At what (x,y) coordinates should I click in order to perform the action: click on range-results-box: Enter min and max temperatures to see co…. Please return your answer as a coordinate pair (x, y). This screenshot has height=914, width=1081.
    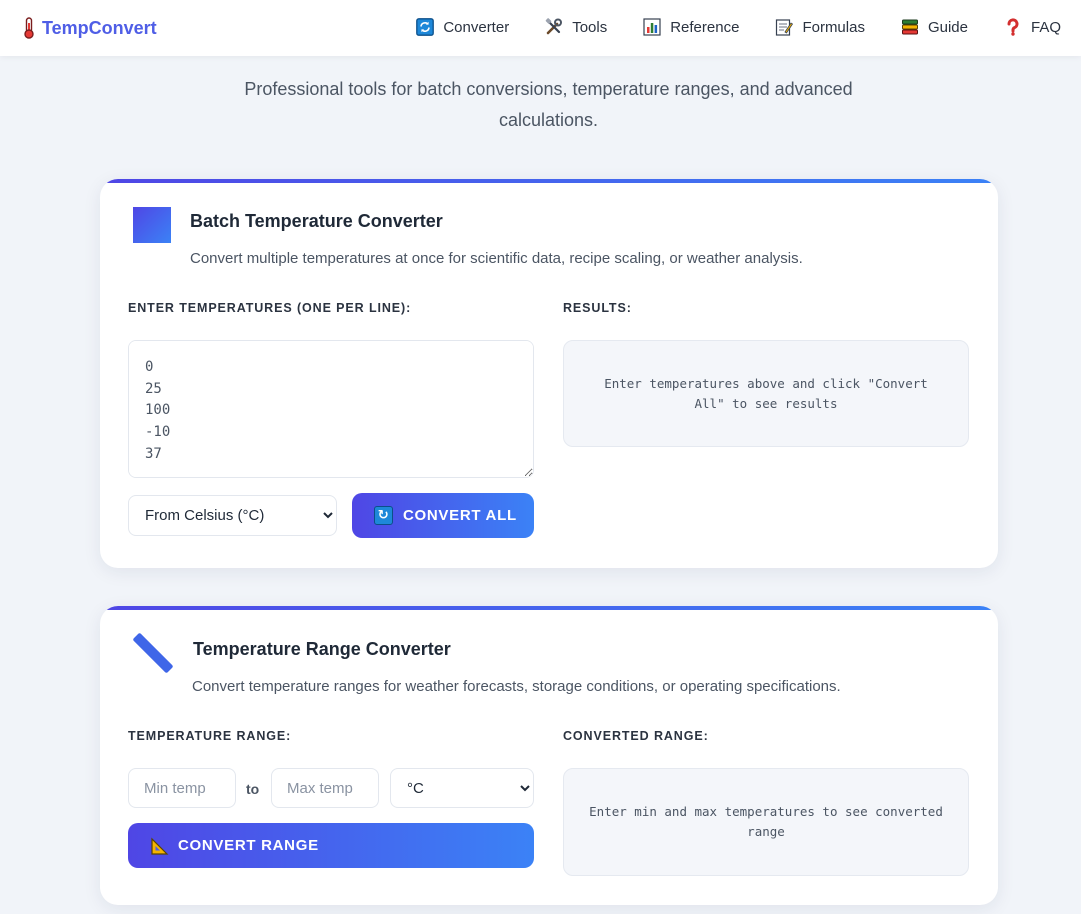
    Looking at the image, I should click on (766, 822).